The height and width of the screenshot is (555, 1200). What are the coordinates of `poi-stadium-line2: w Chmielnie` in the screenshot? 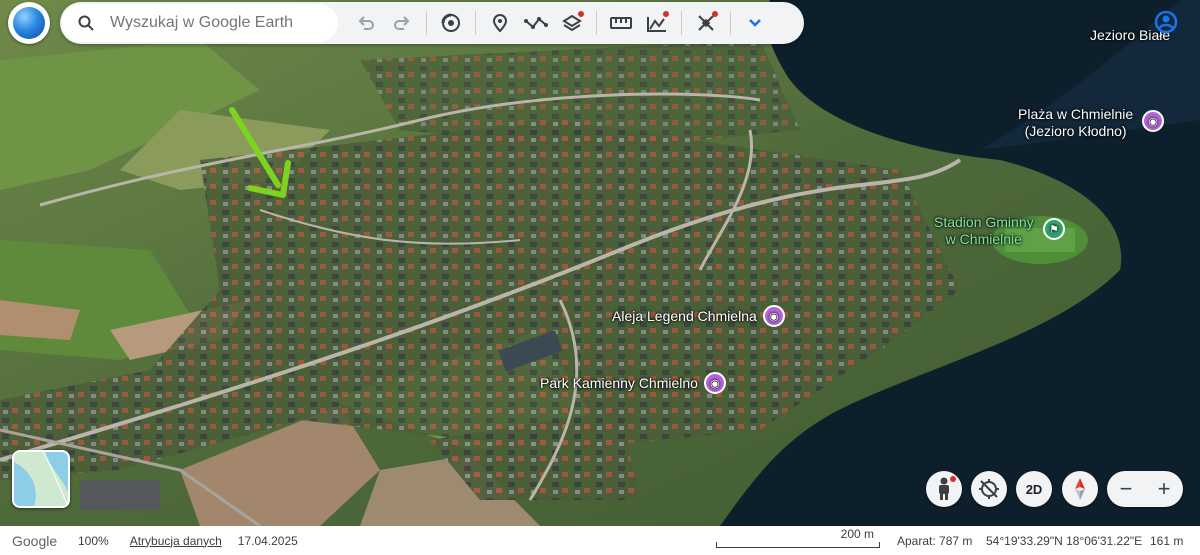 It's located at (983, 239).